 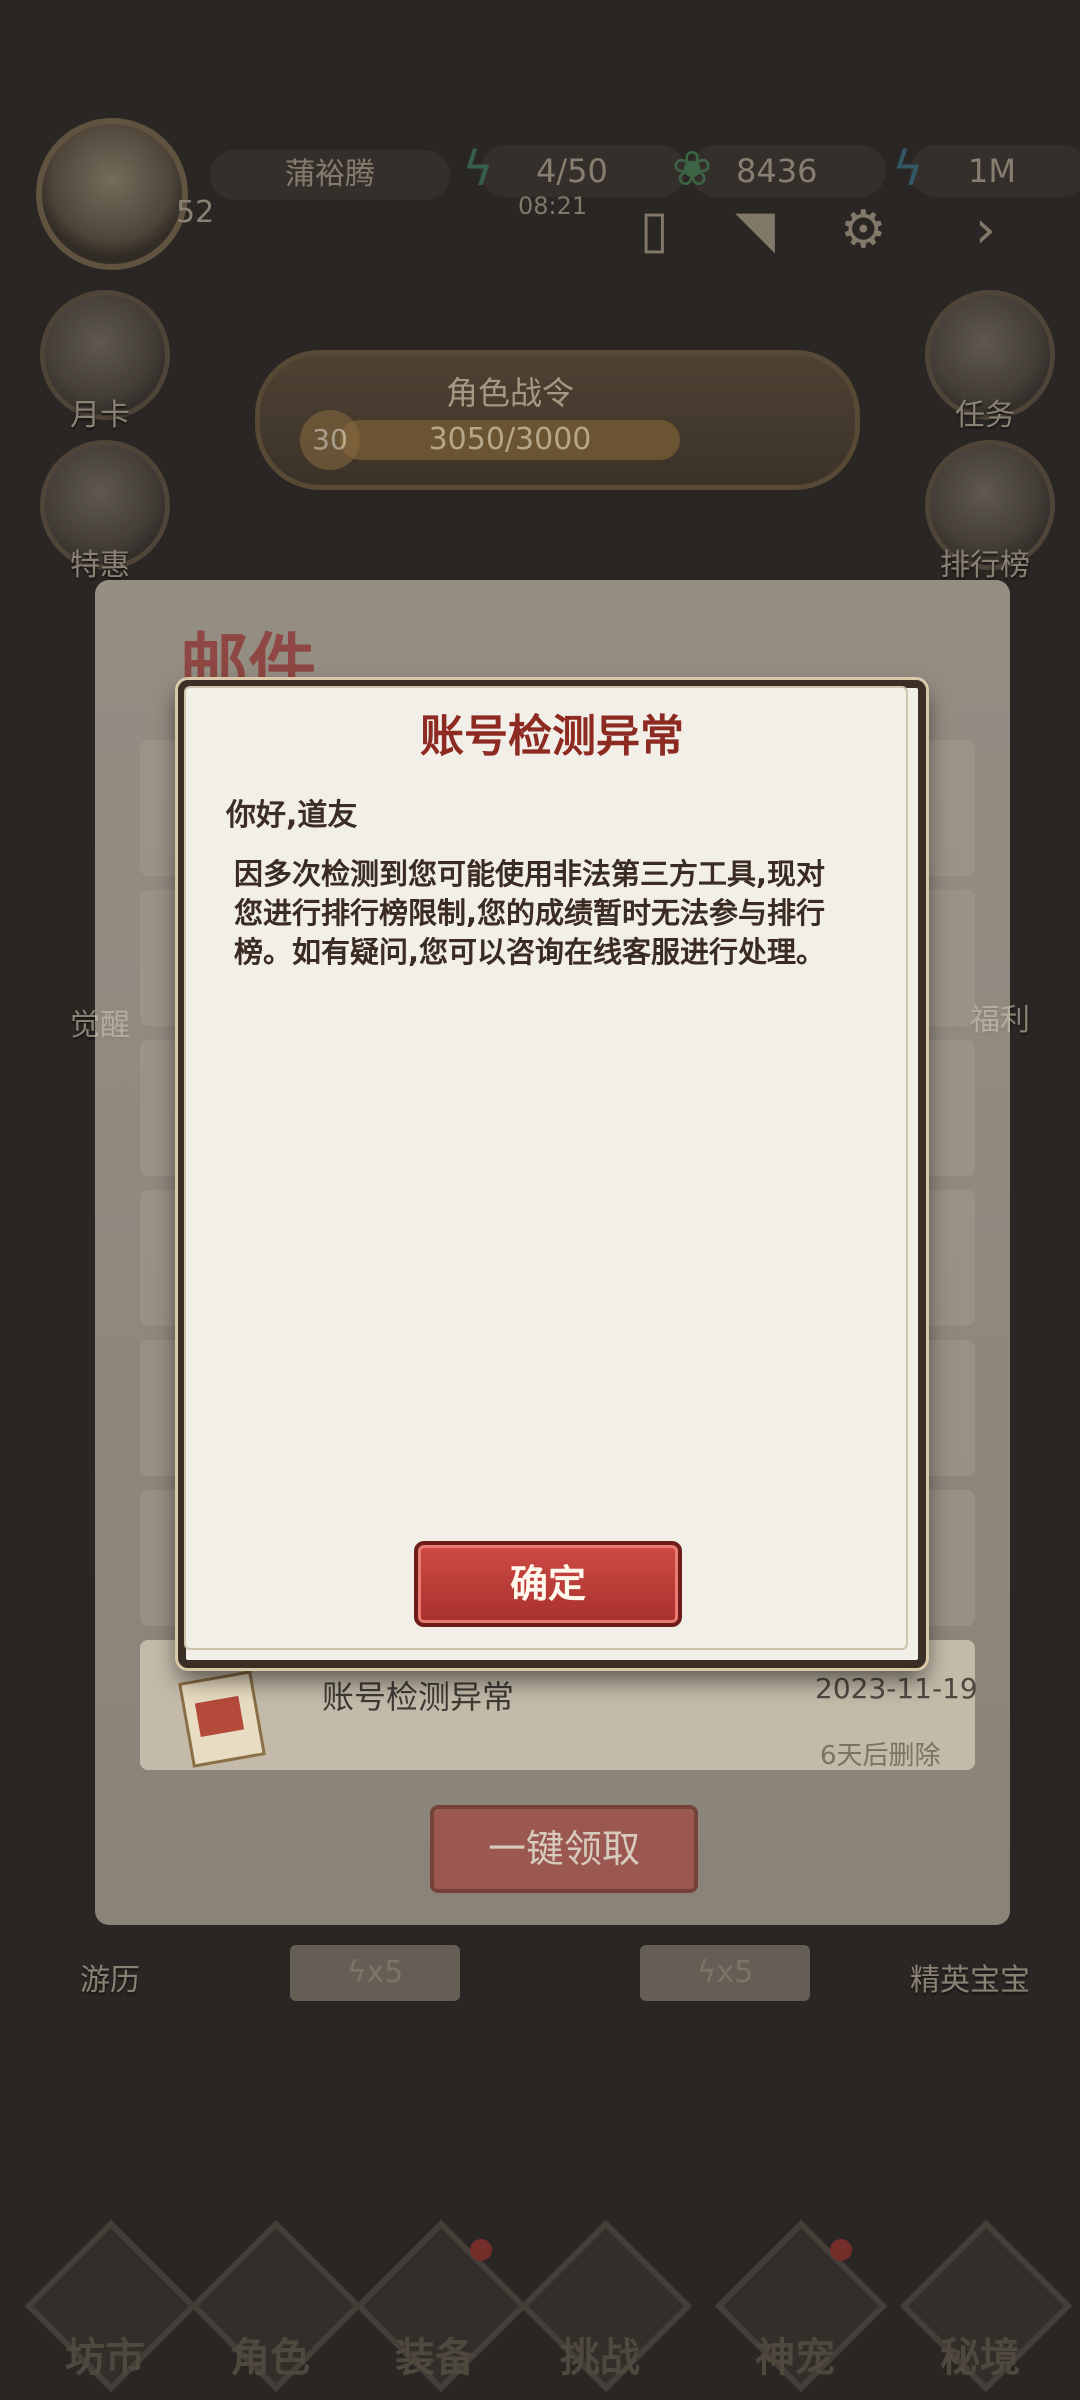 What do you see at coordinates (692, 169) in the screenshot?
I see `jade-icon: ❀` at bounding box center [692, 169].